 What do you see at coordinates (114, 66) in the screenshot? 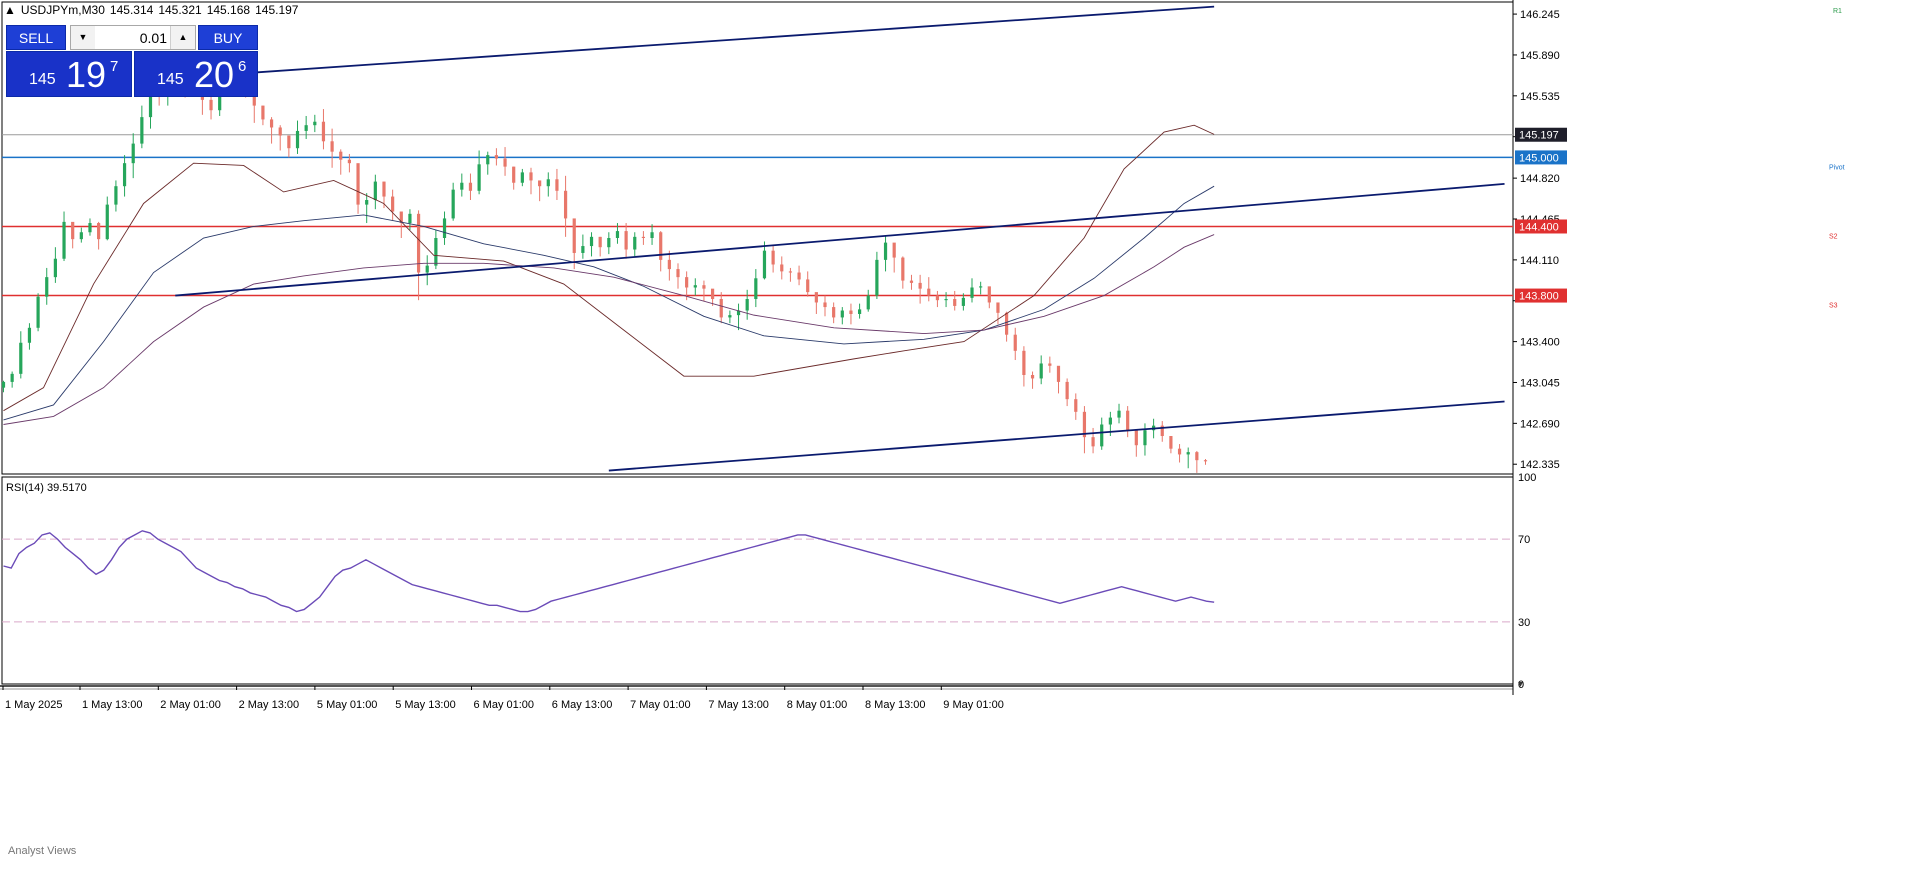
I see `sell-quote-fraction: 7` at bounding box center [114, 66].